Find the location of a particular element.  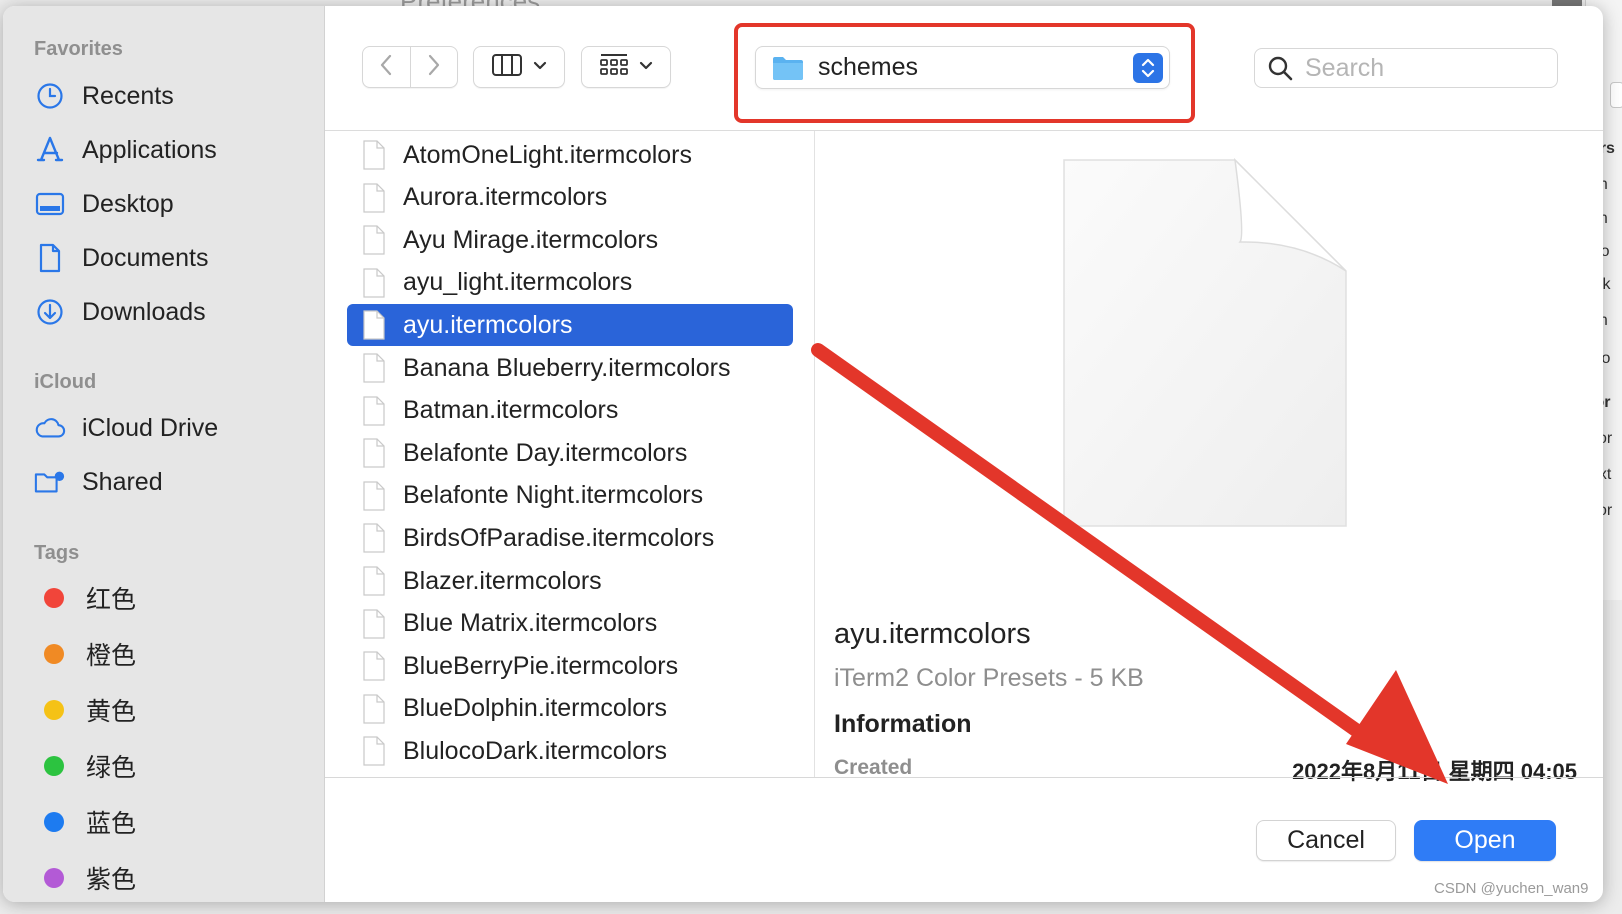

file-name: Belafonte Day.itermcolors is located at coordinates (545, 452).